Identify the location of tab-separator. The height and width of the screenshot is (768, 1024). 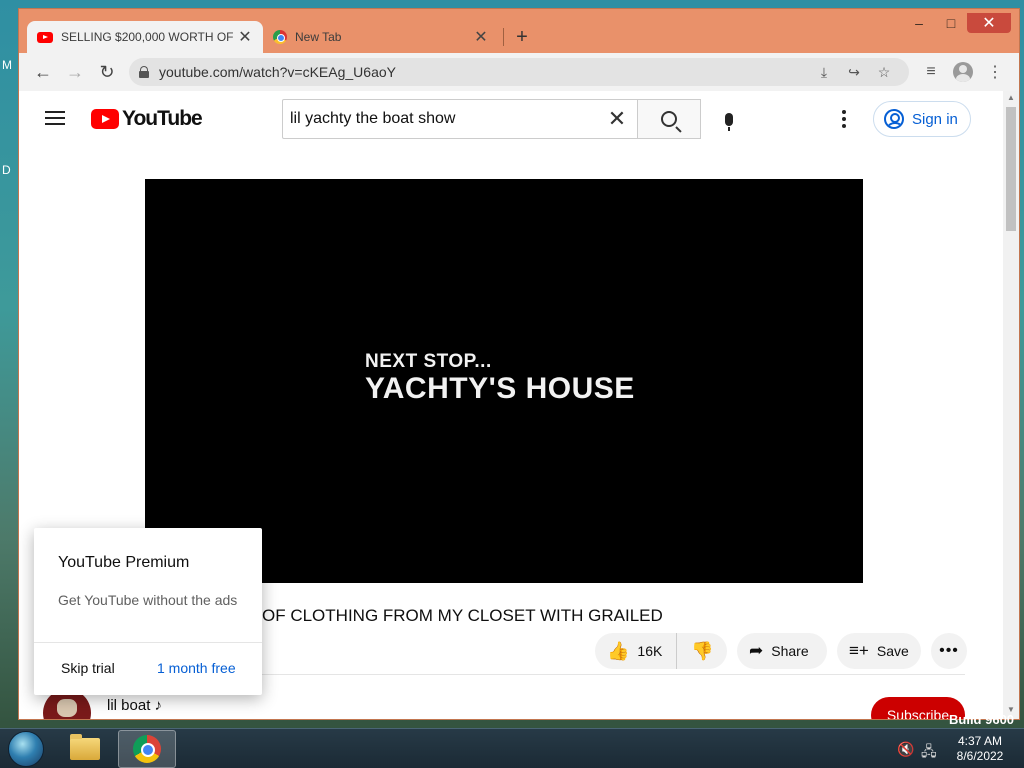
(503, 37).